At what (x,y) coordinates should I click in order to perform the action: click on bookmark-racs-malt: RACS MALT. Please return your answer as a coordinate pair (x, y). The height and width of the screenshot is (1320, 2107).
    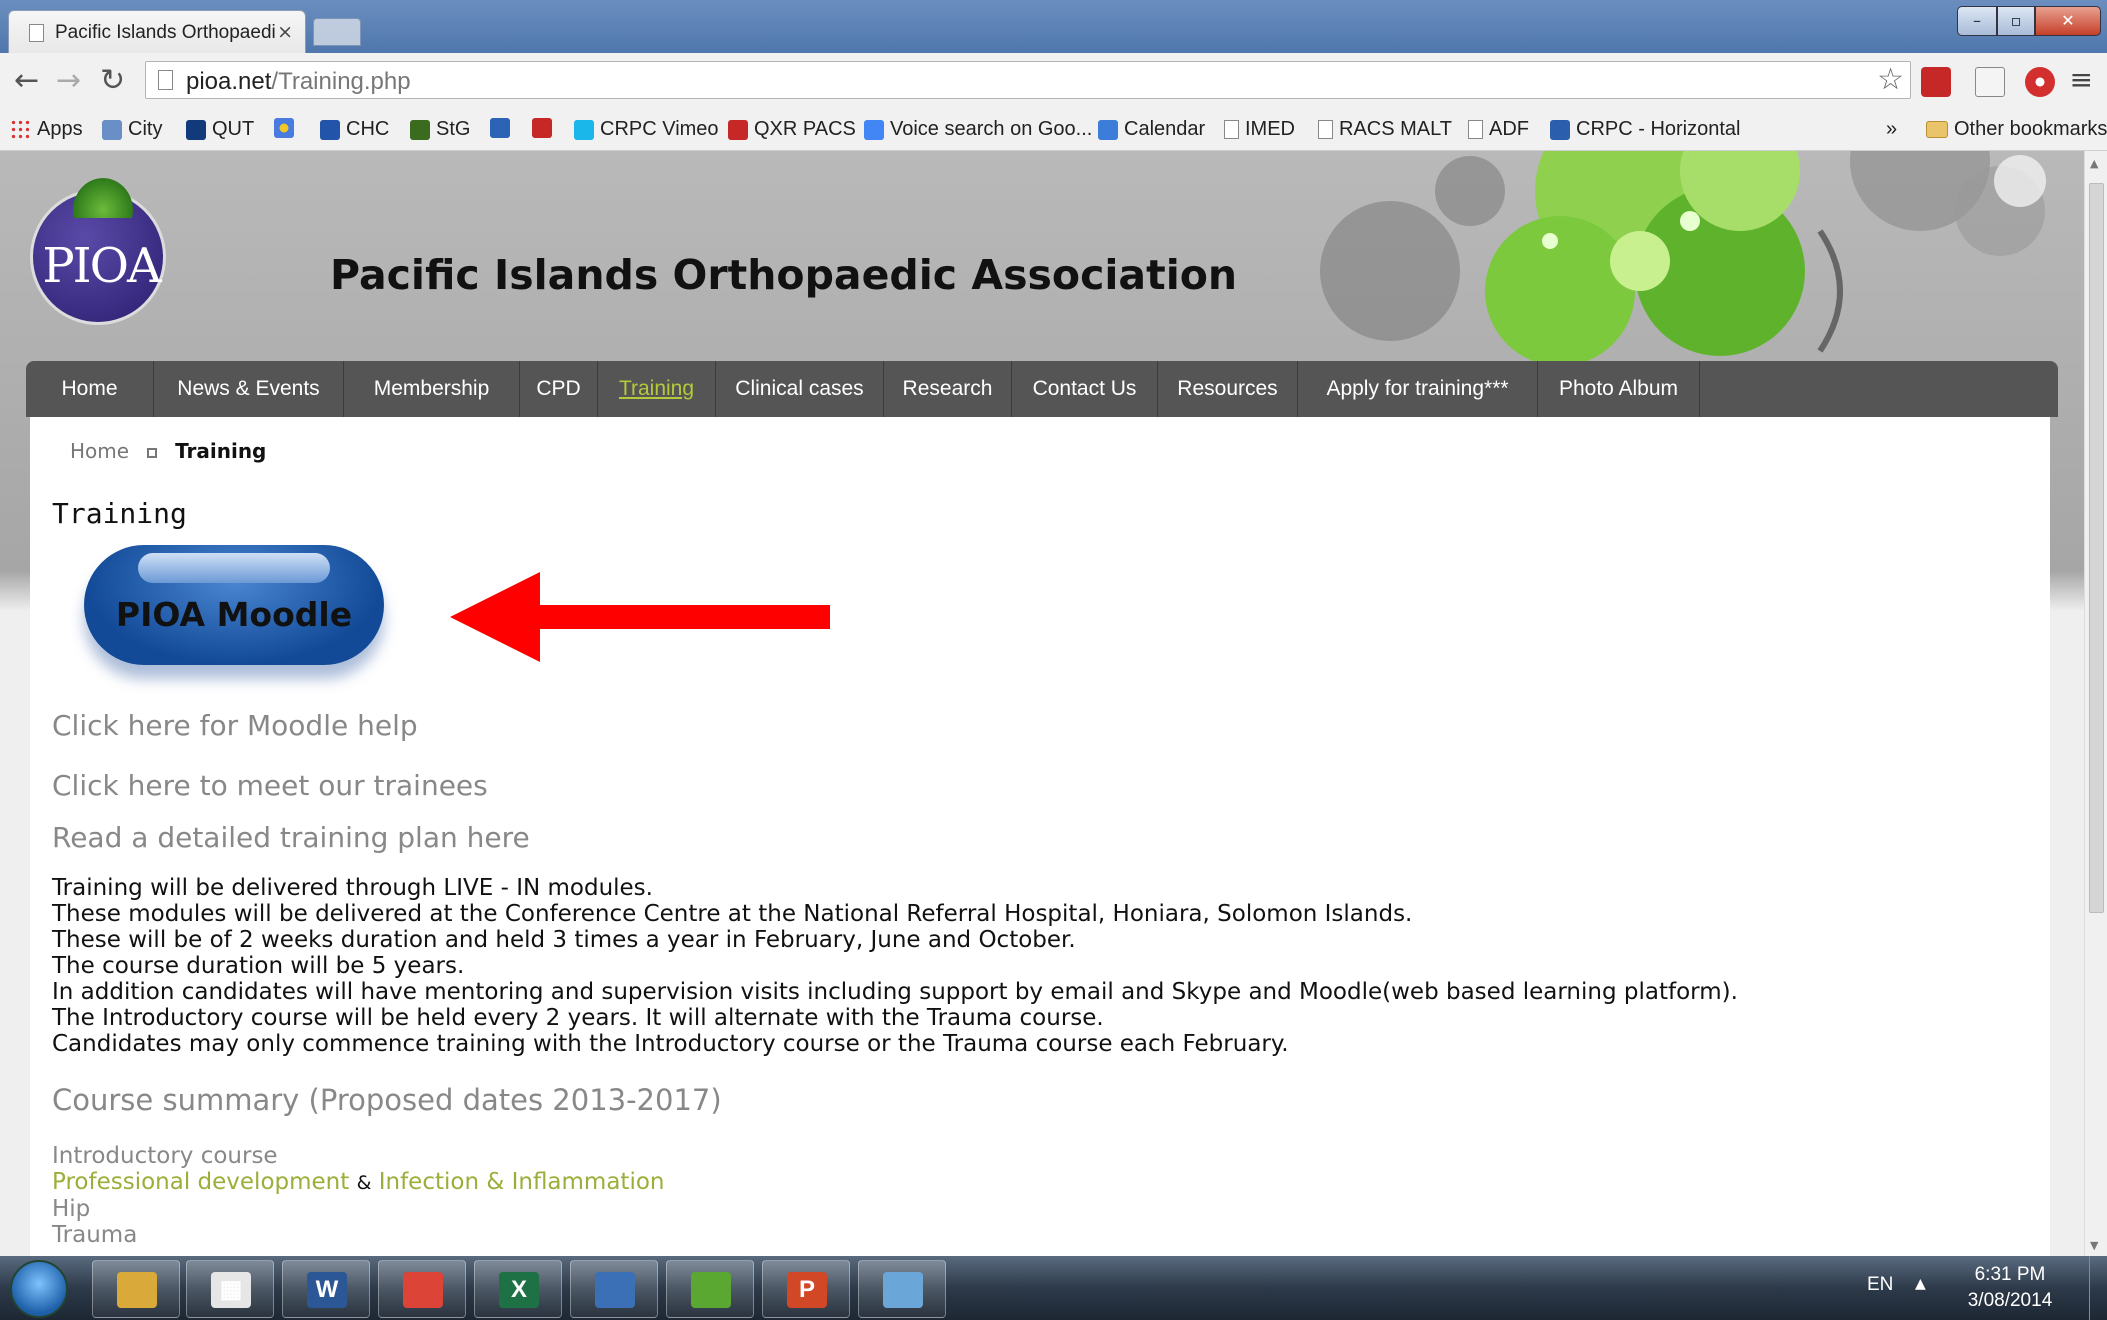
    Looking at the image, I should click on (1385, 129).